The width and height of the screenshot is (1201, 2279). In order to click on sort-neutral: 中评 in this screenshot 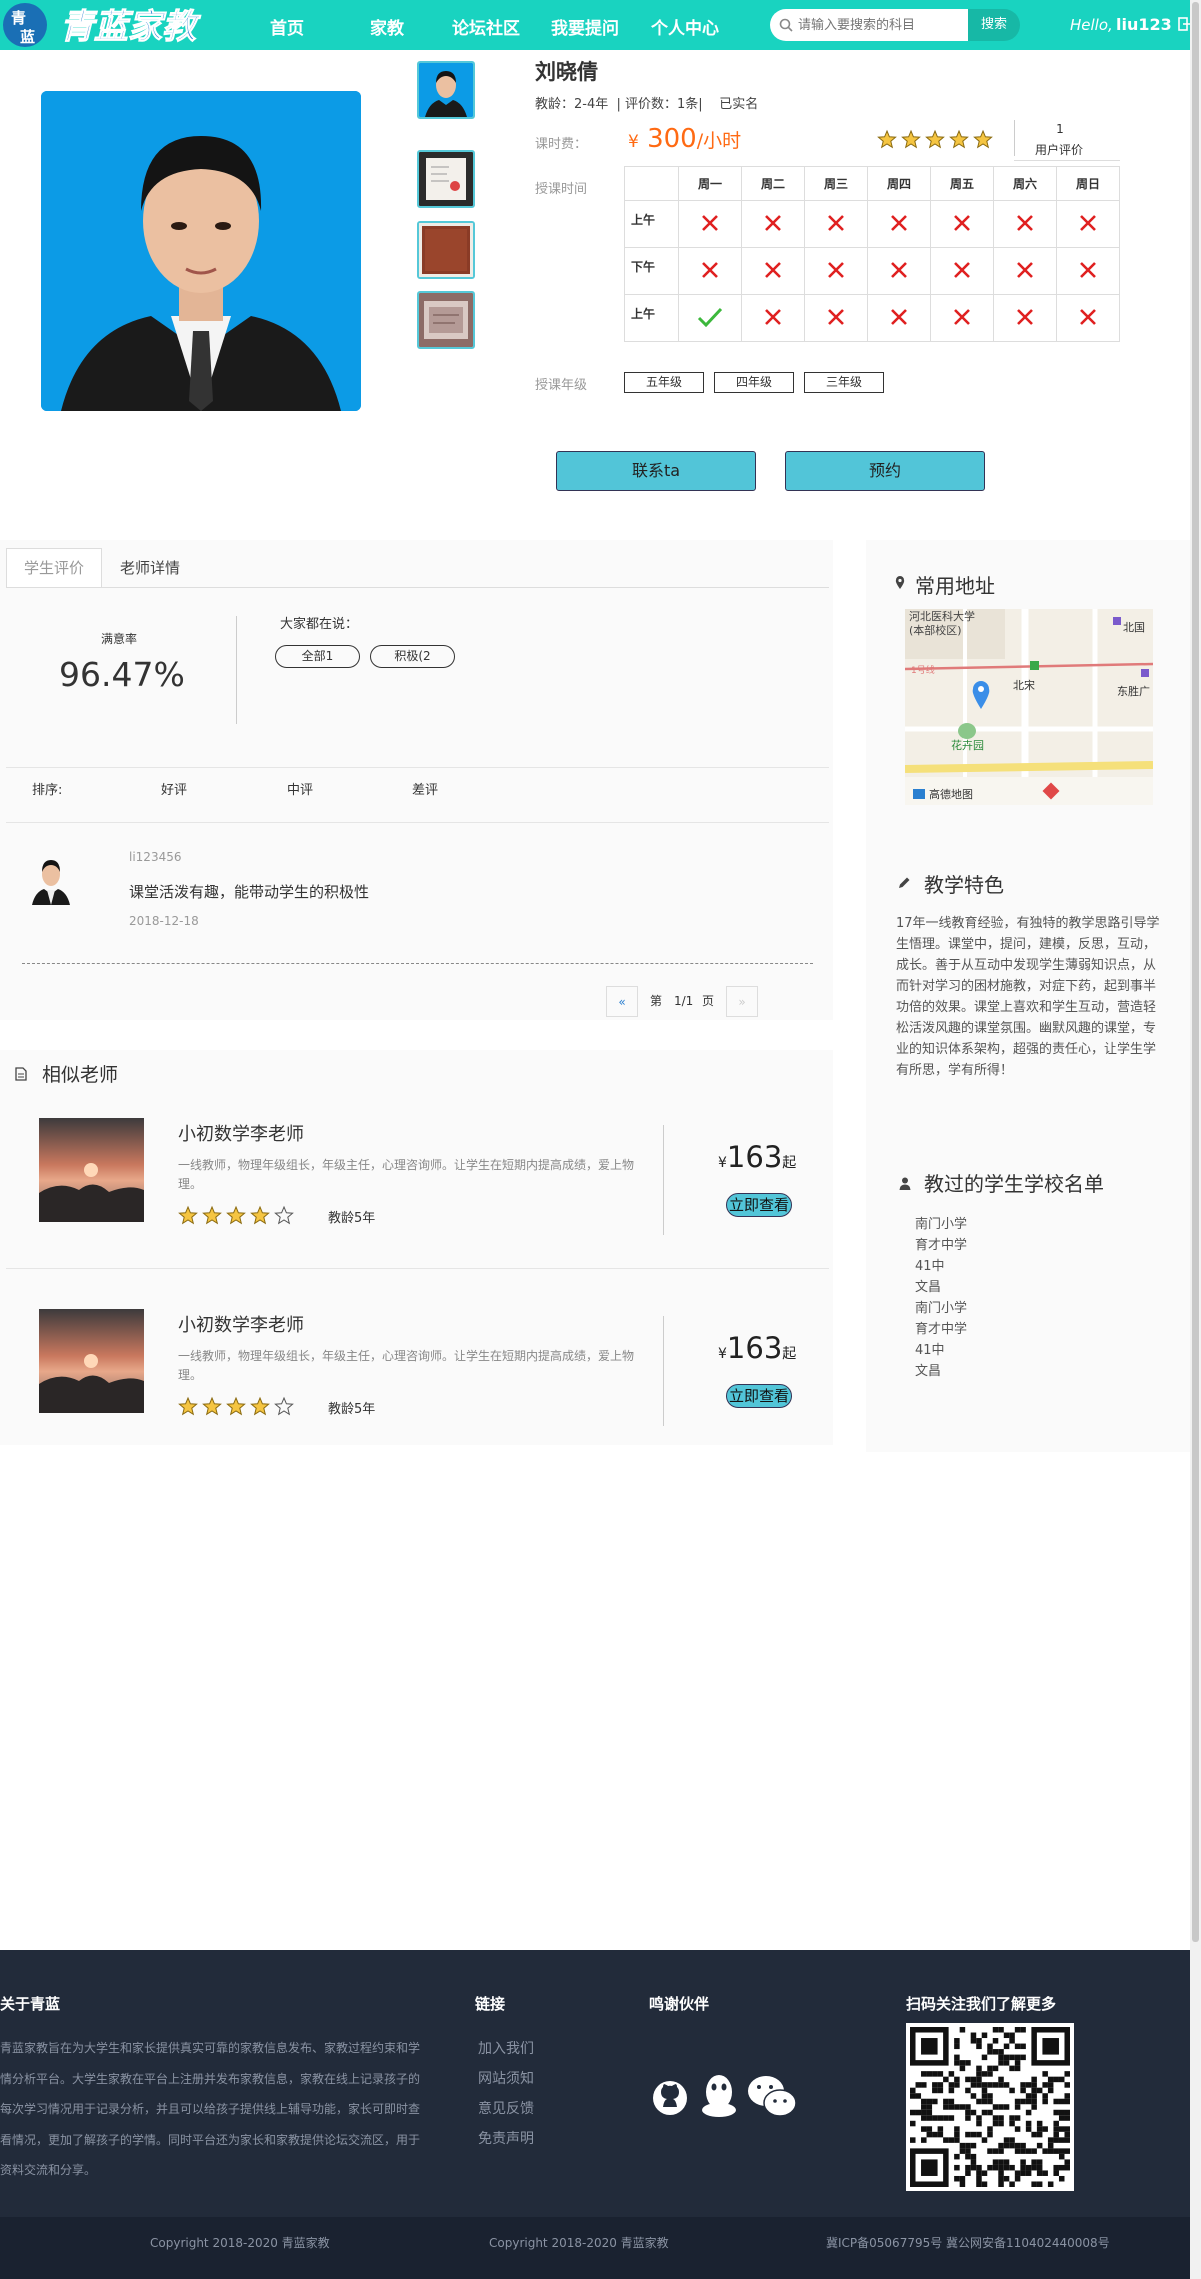, I will do `click(300, 788)`.